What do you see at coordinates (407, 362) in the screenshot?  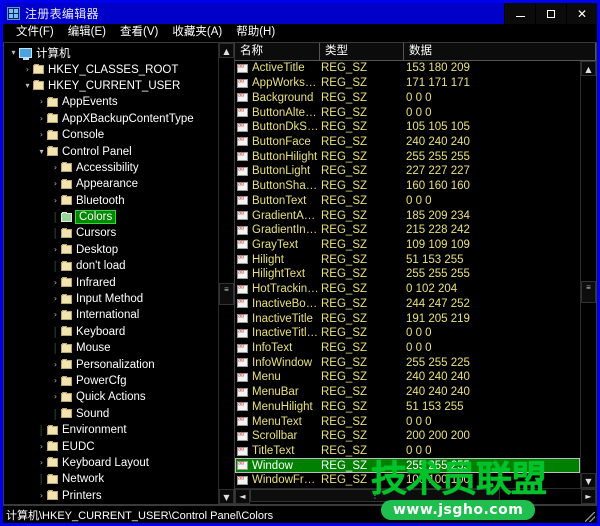 I see `table-row: InfoWindow REG_SZ 255 255 225` at bounding box center [407, 362].